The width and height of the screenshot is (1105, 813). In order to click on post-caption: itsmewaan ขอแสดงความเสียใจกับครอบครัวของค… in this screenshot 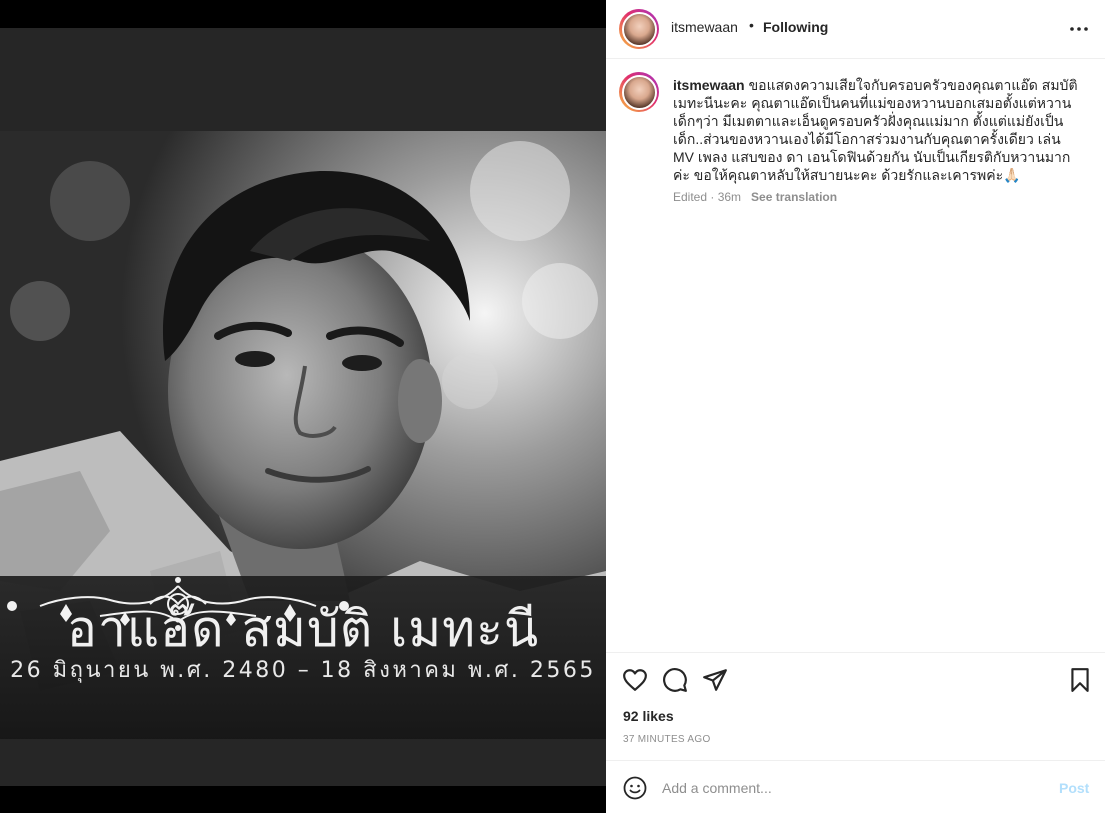, I will do `click(878, 130)`.